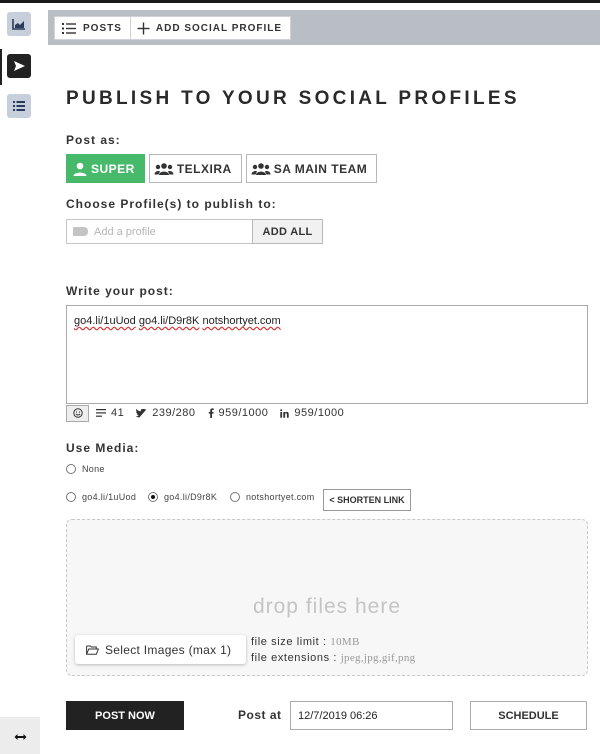 The width and height of the screenshot is (600, 754). I want to click on window-top-border, so click(300, 1).